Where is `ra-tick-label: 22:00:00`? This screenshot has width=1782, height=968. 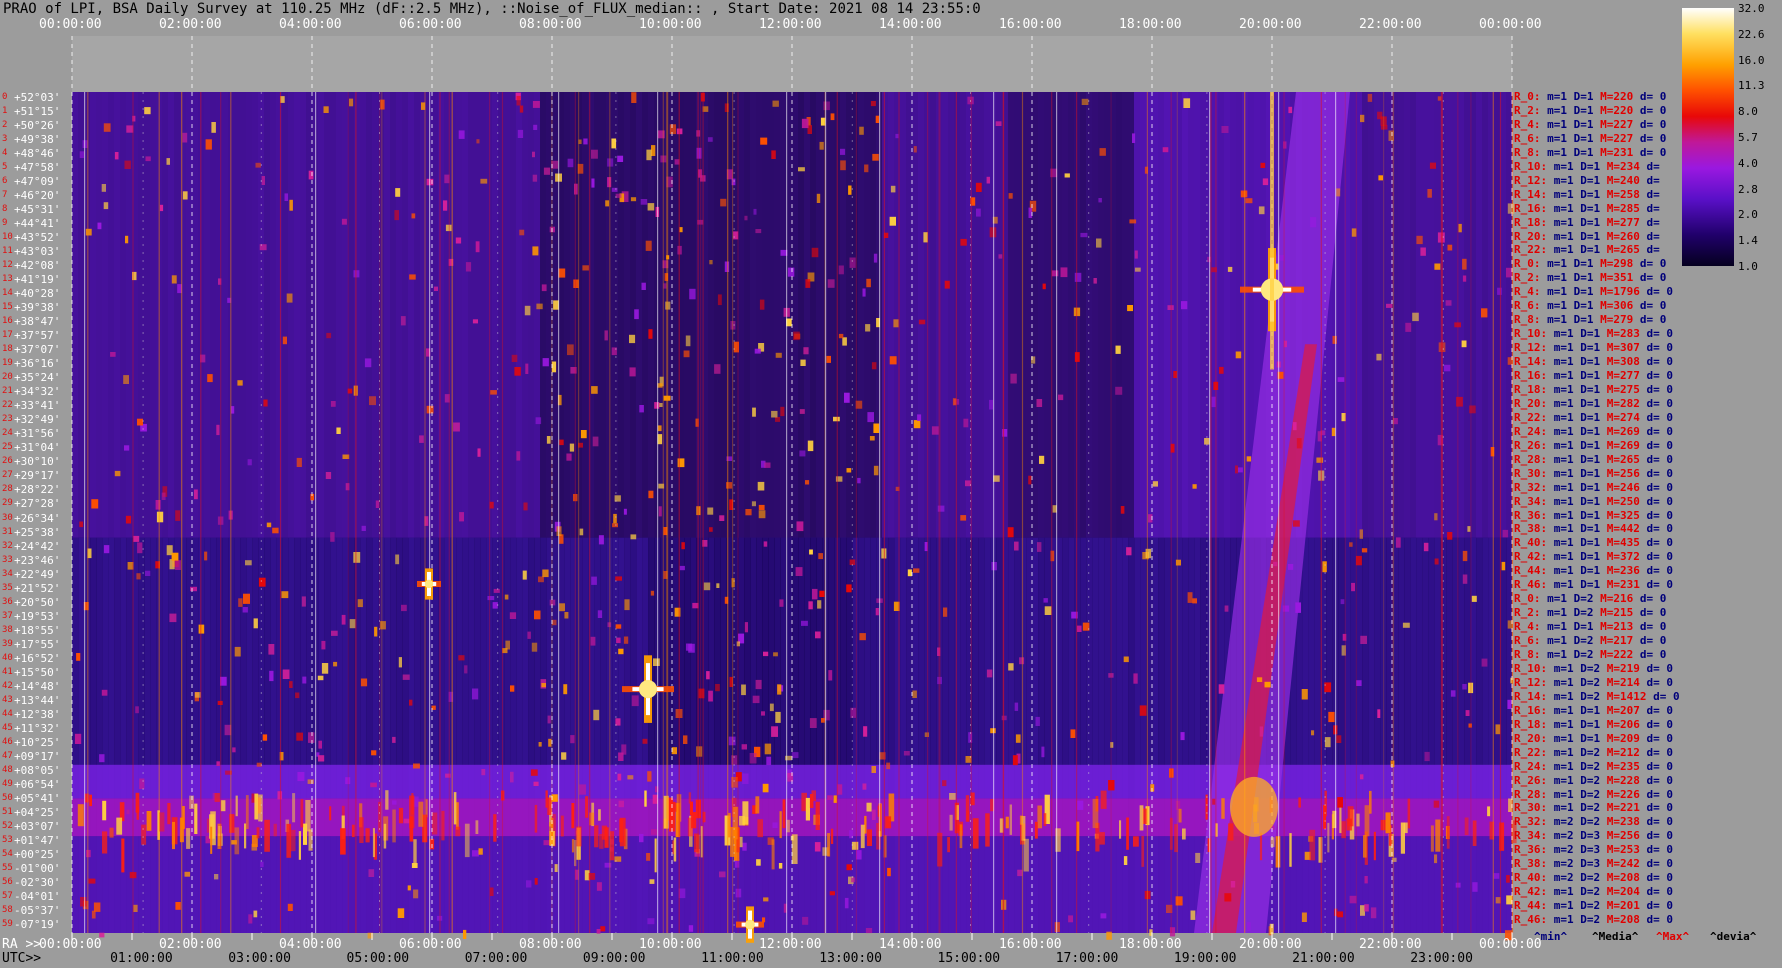 ra-tick-label: 22:00:00 is located at coordinates (1390, 944).